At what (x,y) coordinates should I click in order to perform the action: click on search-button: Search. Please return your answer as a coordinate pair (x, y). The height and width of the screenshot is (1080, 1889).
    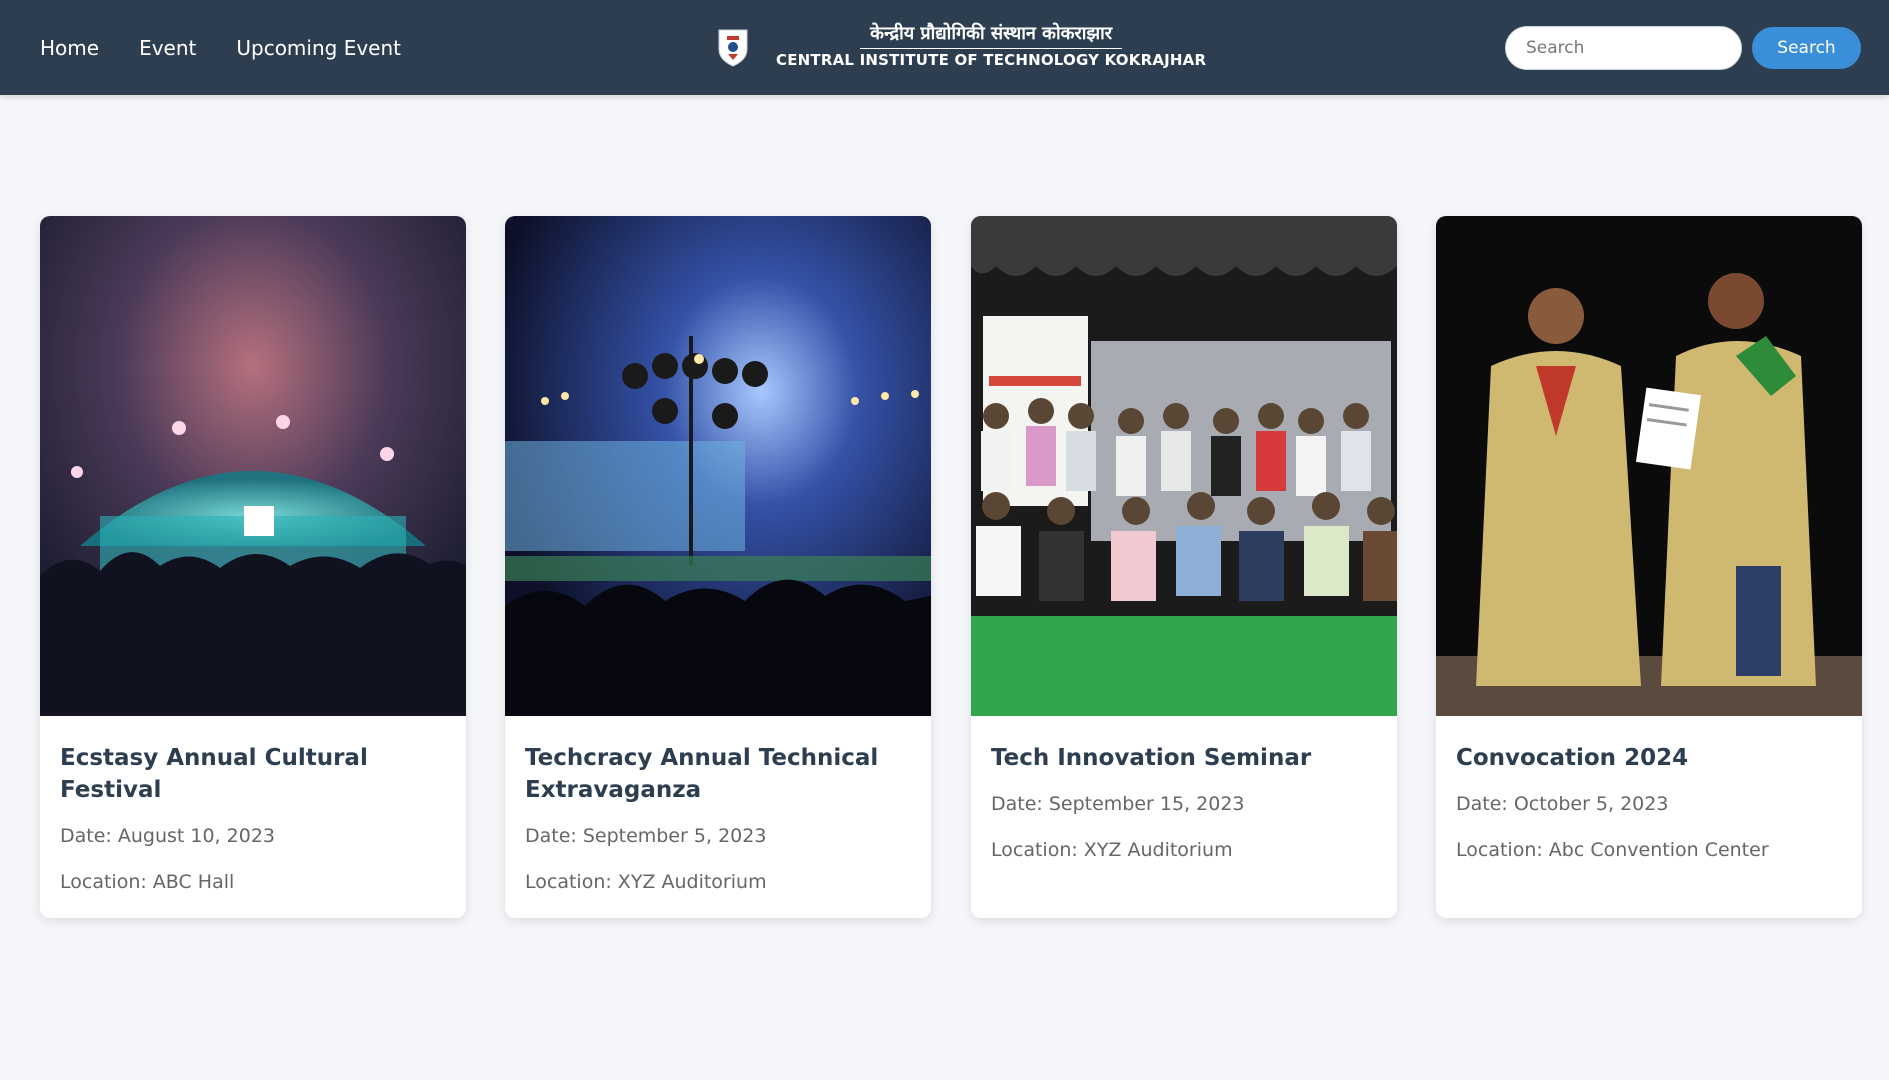
    Looking at the image, I should click on (1806, 48).